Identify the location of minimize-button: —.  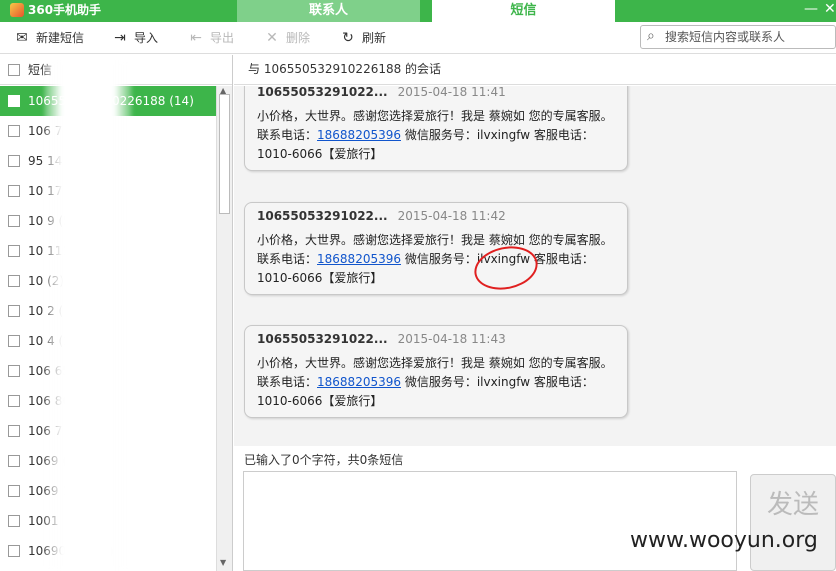
(811, 9).